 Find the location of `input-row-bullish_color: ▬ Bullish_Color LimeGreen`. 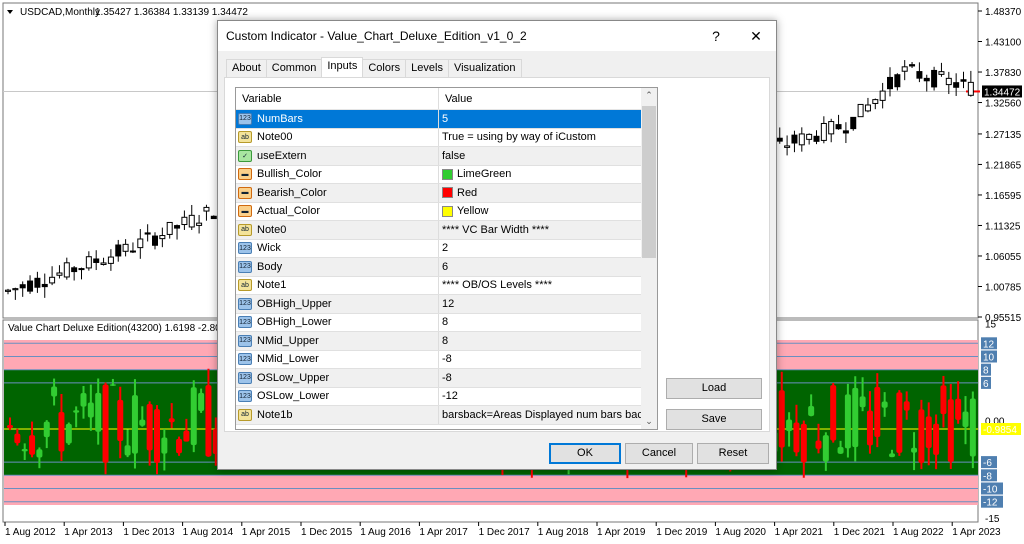

input-row-bullish_color: ▬ Bullish_Color LimeGreen is located at coordinates (446, 174).